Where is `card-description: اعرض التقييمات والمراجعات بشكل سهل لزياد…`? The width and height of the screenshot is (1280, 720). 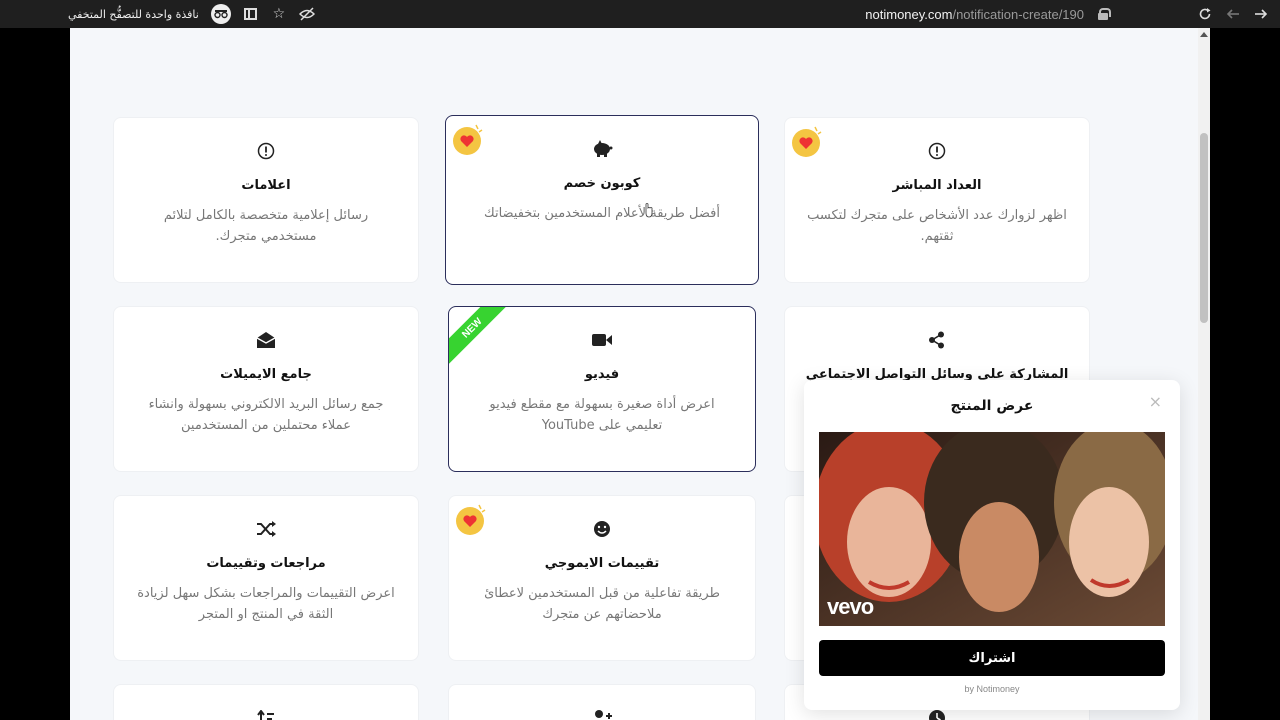
card-description: اعرض التقييمات والمراجعات بشكل سهل لزياد… is located at coordinates (266, 604).